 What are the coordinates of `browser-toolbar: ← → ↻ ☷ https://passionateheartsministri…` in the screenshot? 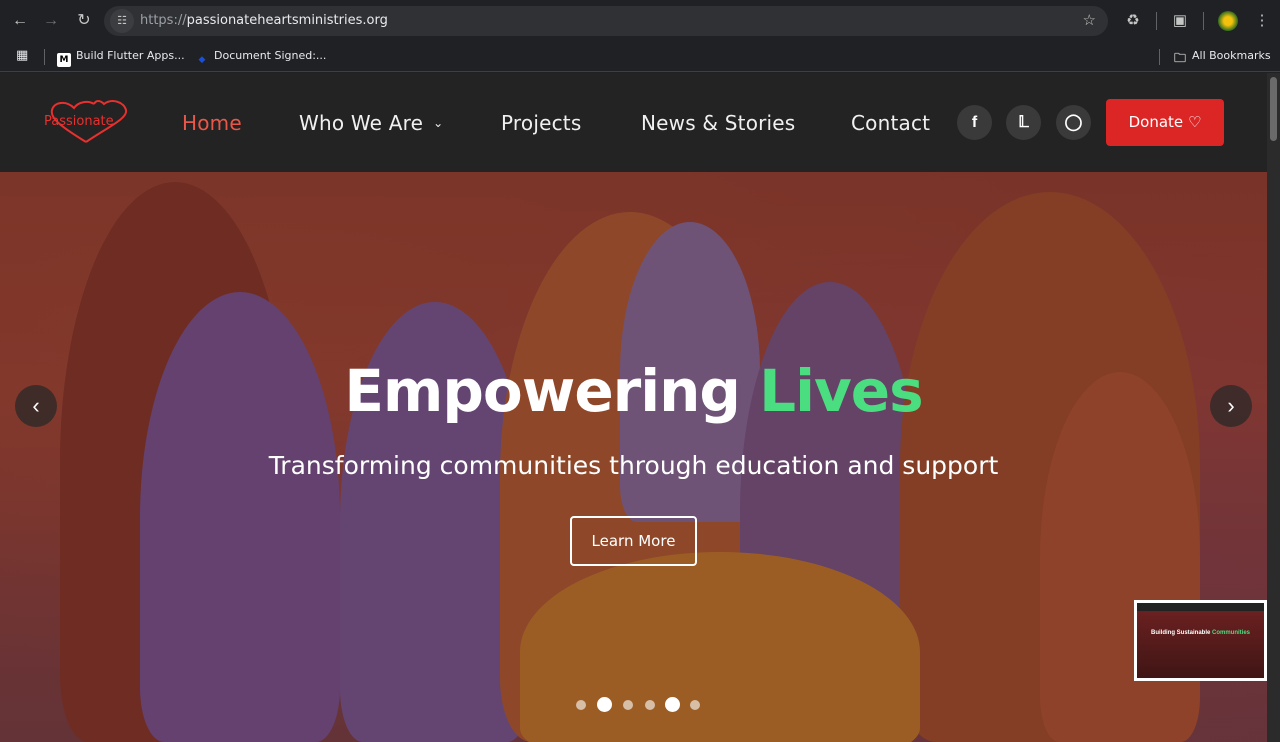 It's located at (640, 21).